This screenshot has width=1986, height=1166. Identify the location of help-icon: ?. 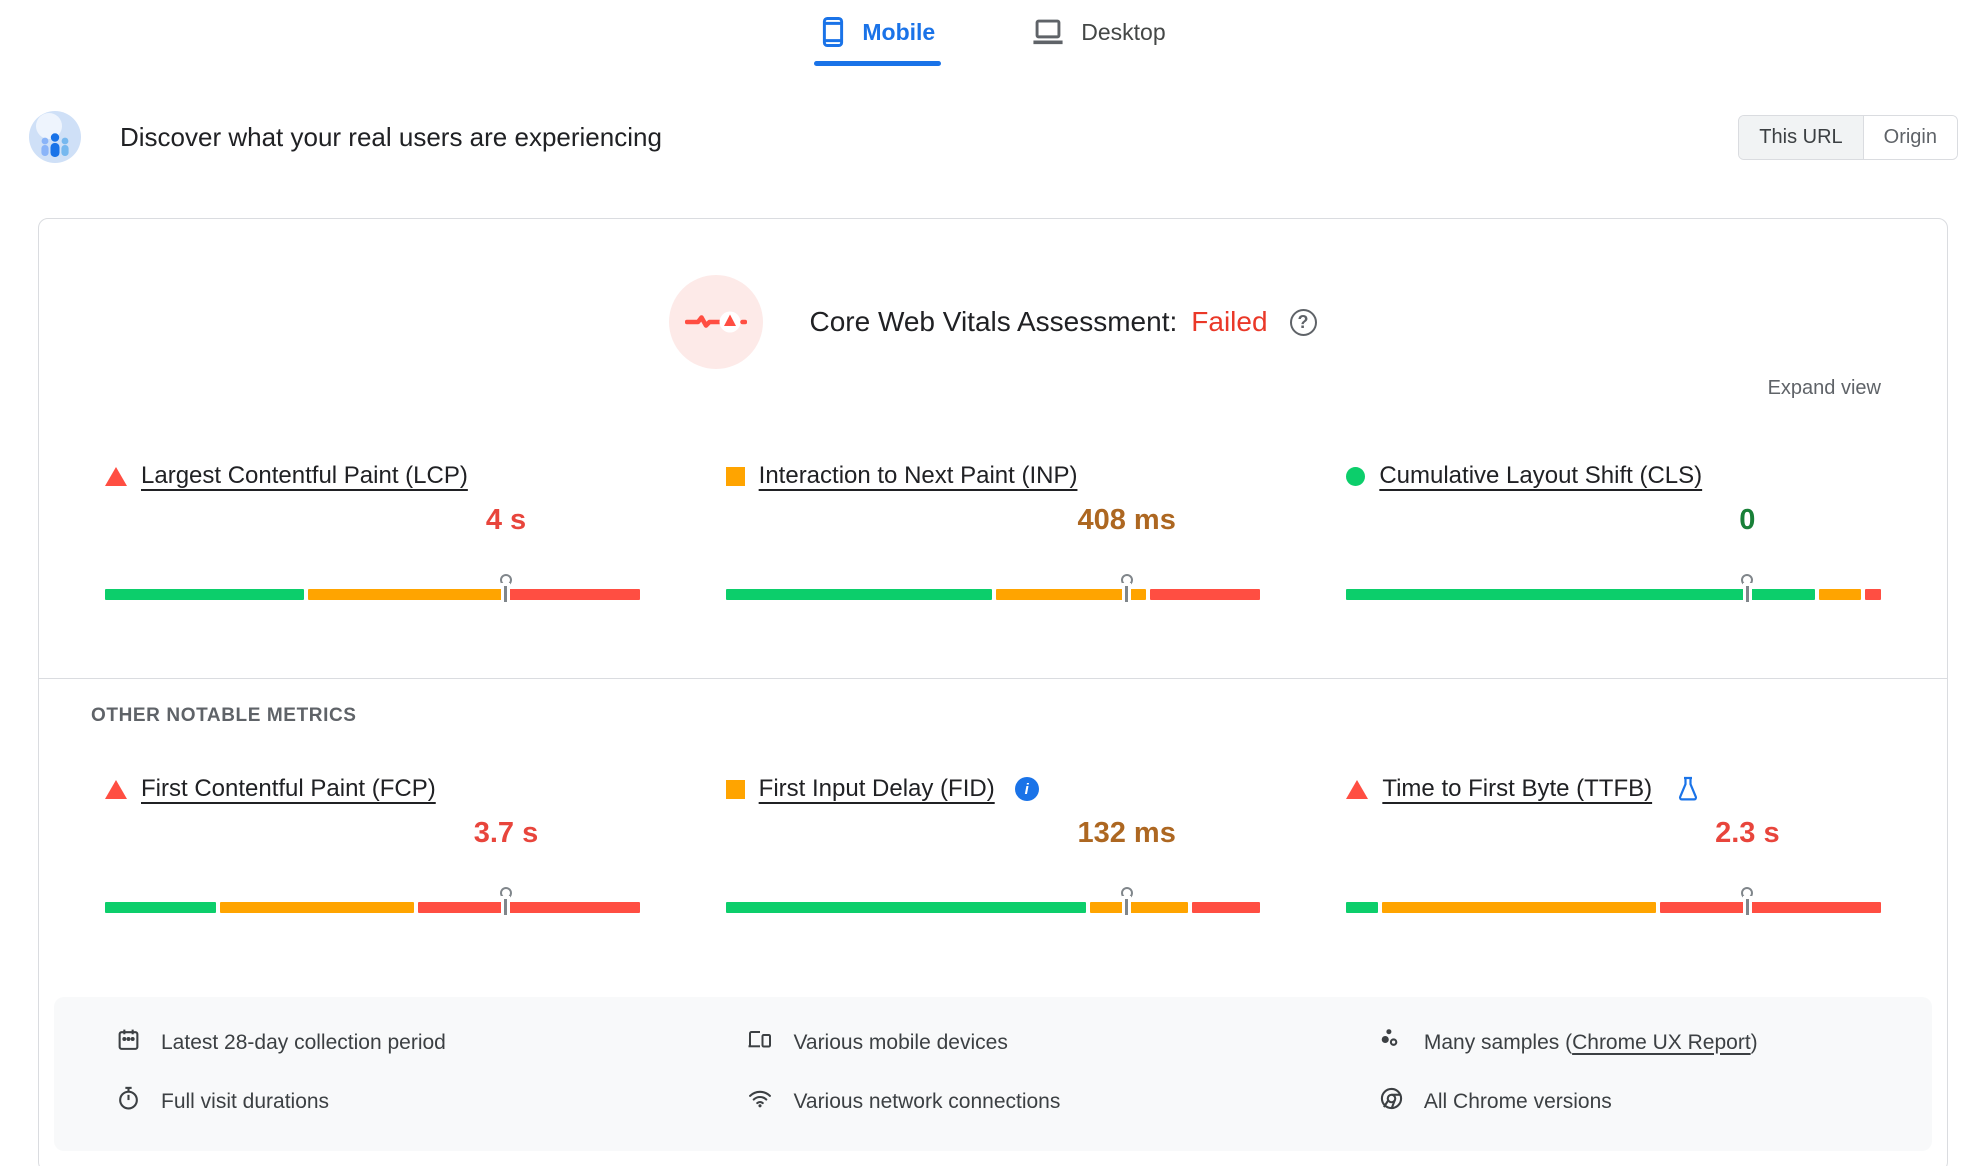
(1303, 322).